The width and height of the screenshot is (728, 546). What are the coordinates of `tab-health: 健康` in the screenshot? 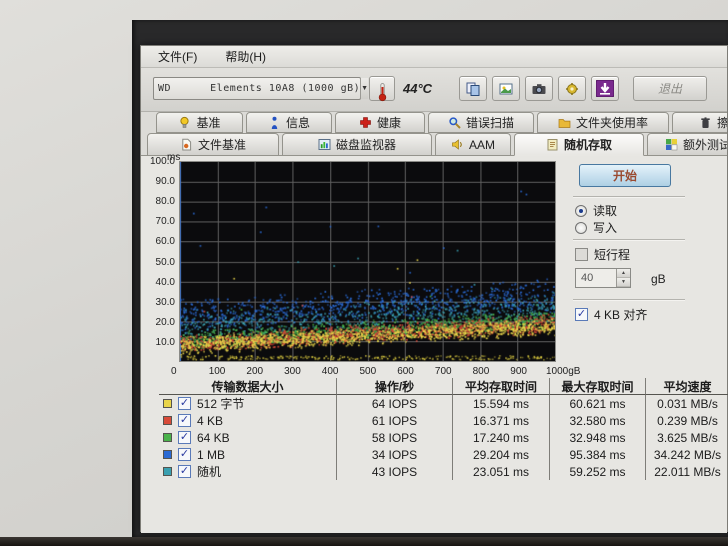 It's located at (380, 122).